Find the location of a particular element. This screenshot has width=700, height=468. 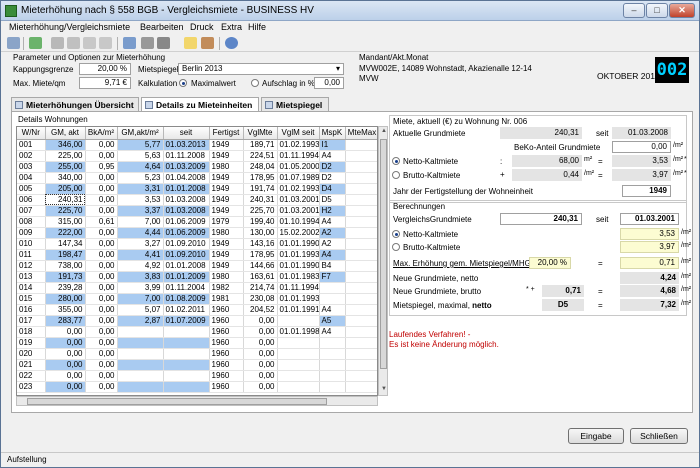

table-cell: 01.08.2009 is located at coordinates (186, 299).